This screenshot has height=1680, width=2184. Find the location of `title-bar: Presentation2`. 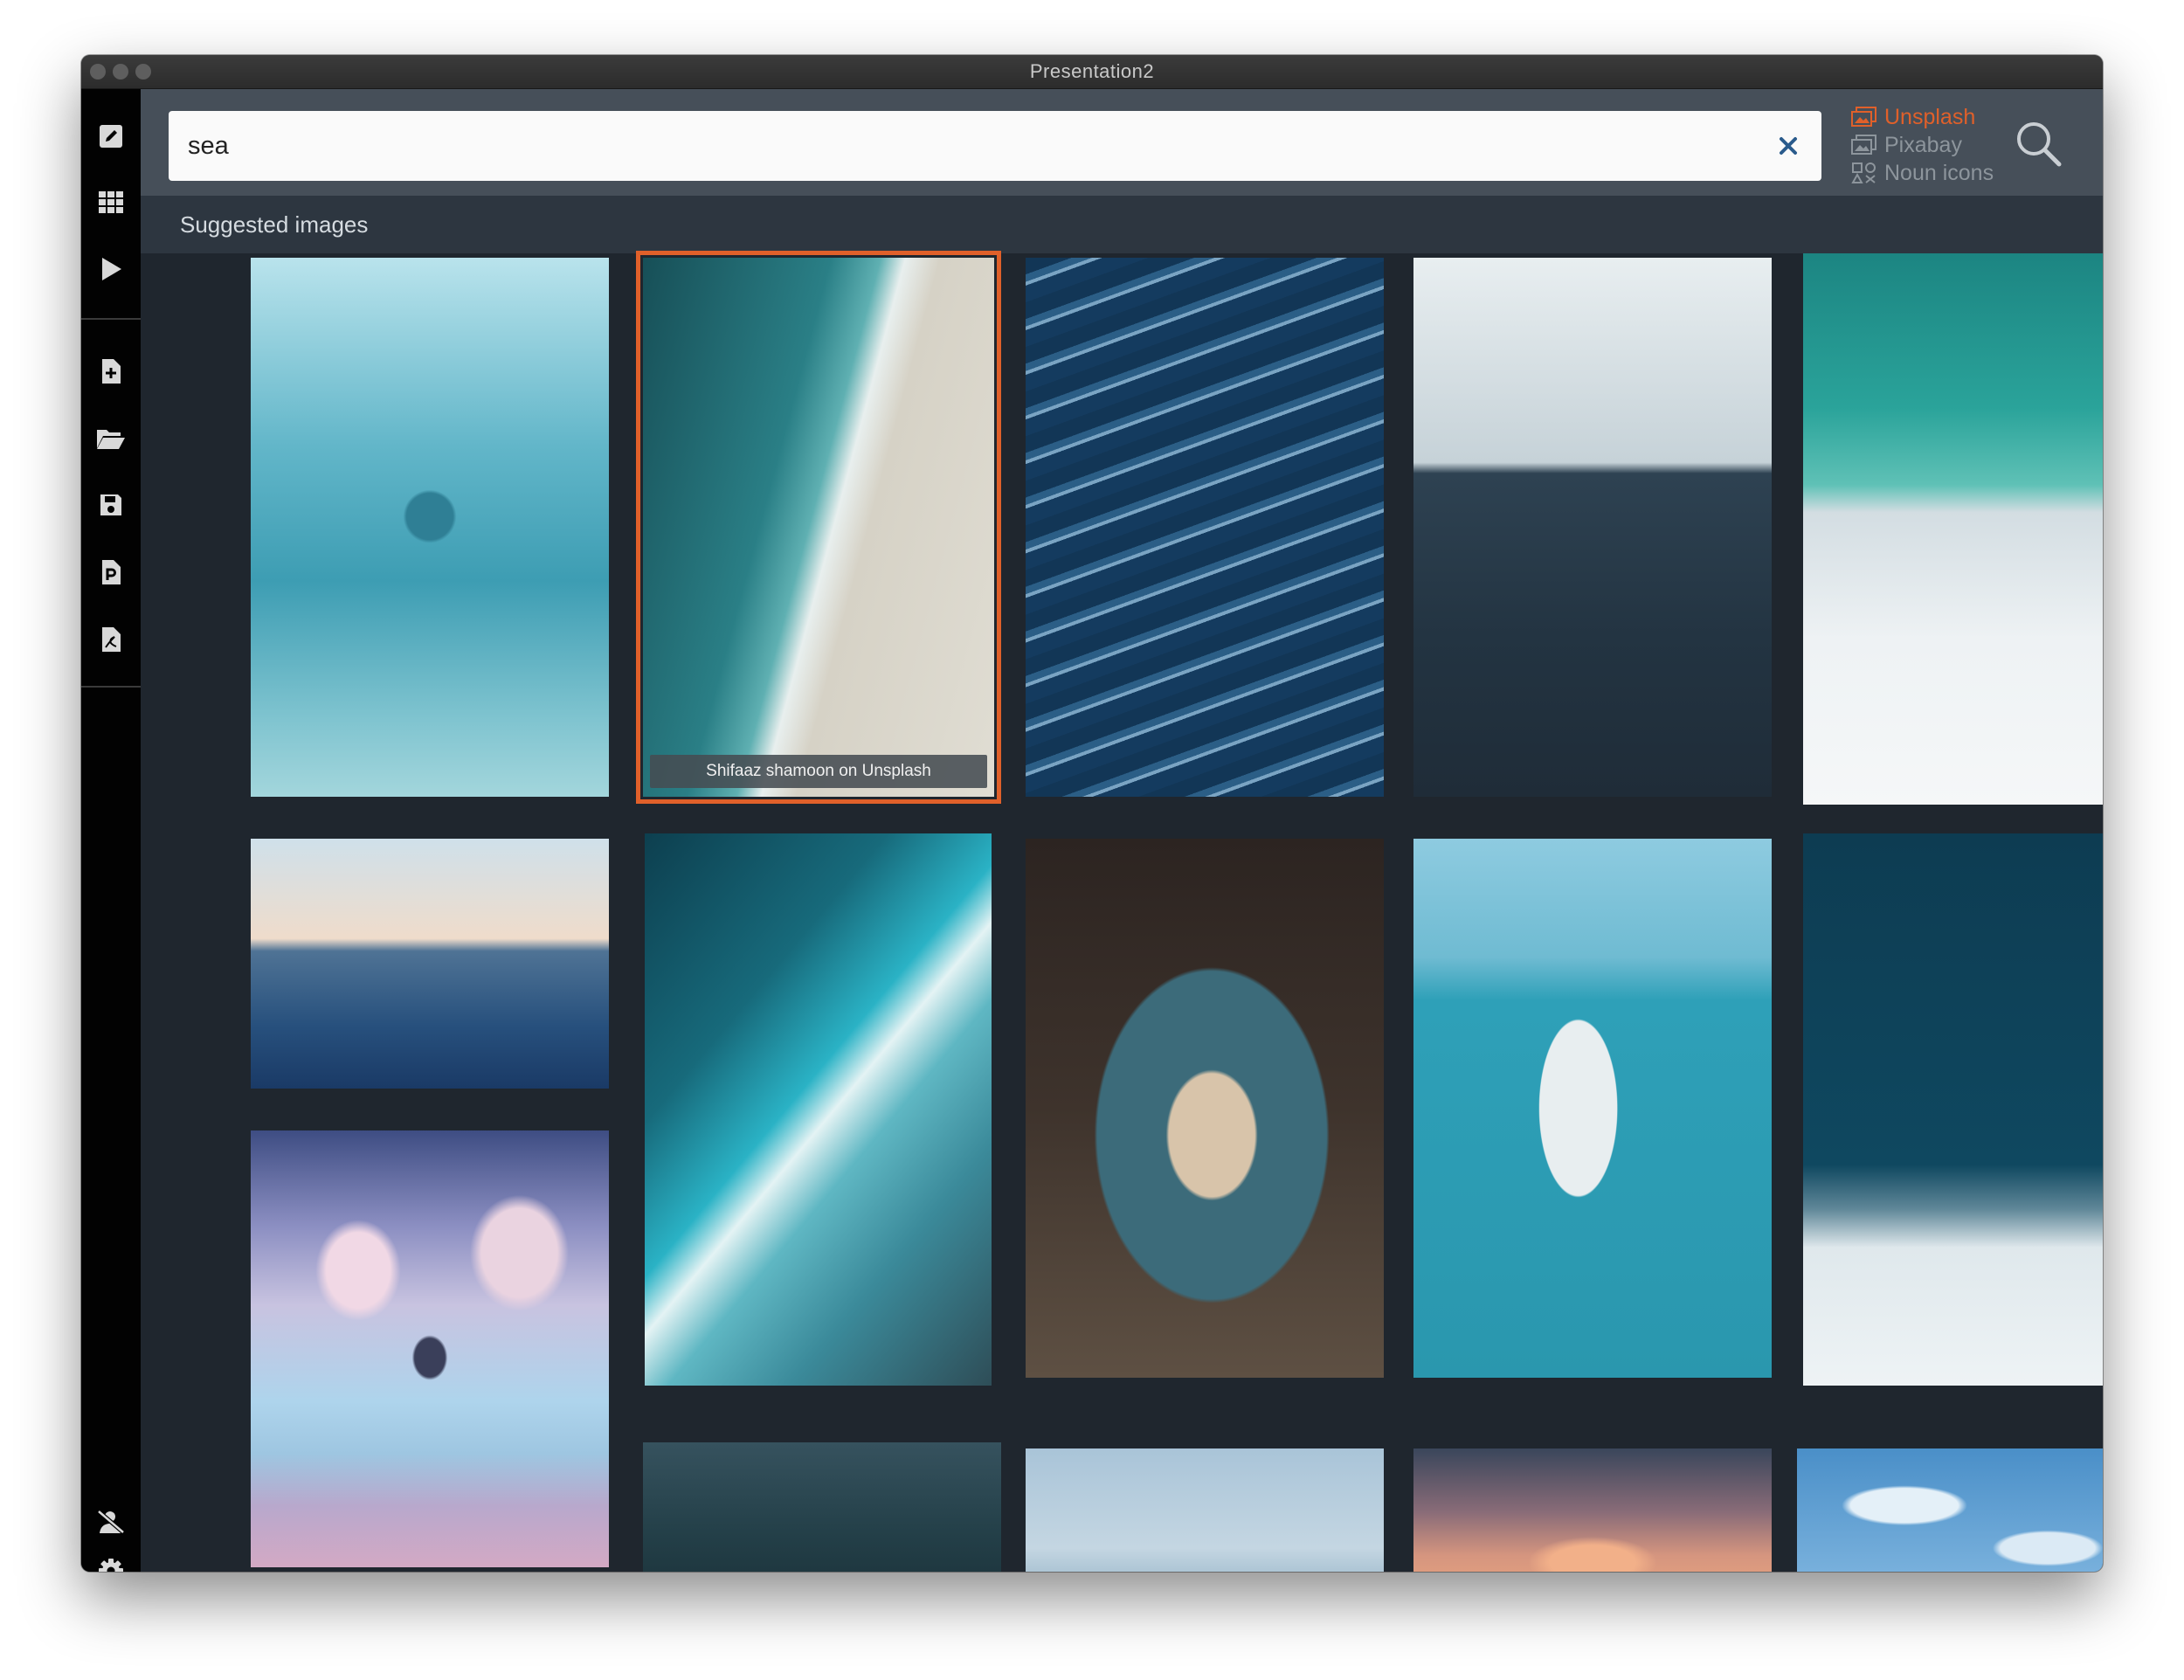

title-bar: Presentation2 is located at coordinates (1092, 72).